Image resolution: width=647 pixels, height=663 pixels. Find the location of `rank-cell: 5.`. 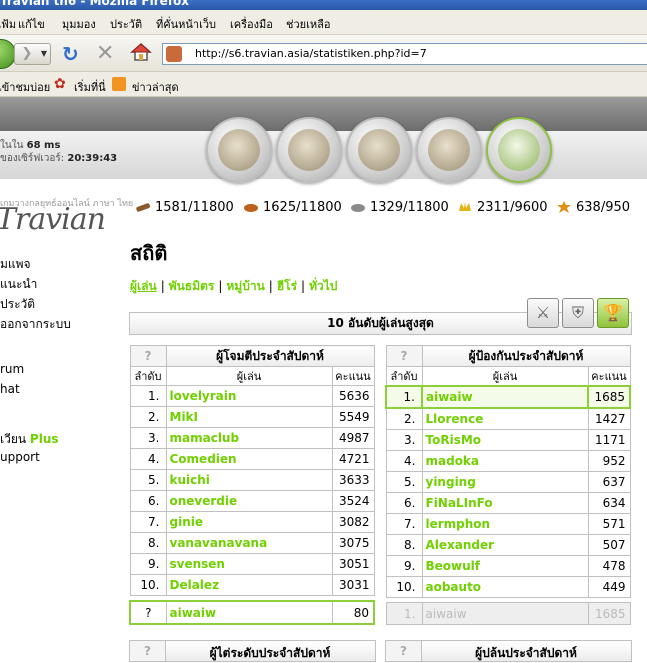

rank-cell: 5. is located at coordinates (148, 480).